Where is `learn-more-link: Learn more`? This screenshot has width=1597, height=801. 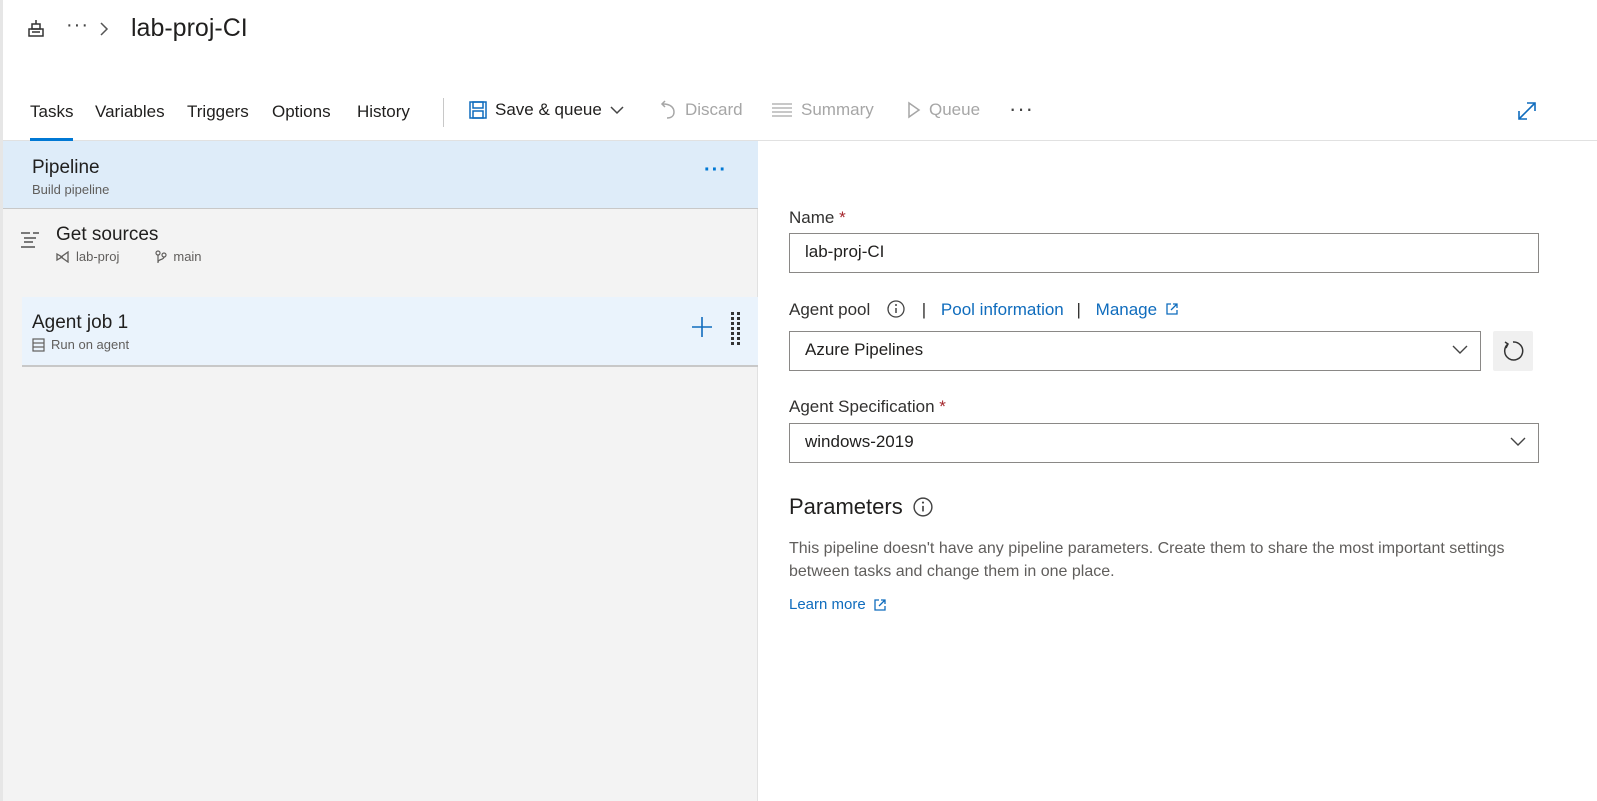
learn-more-link: Learn more is located at coordinates (837, 604).